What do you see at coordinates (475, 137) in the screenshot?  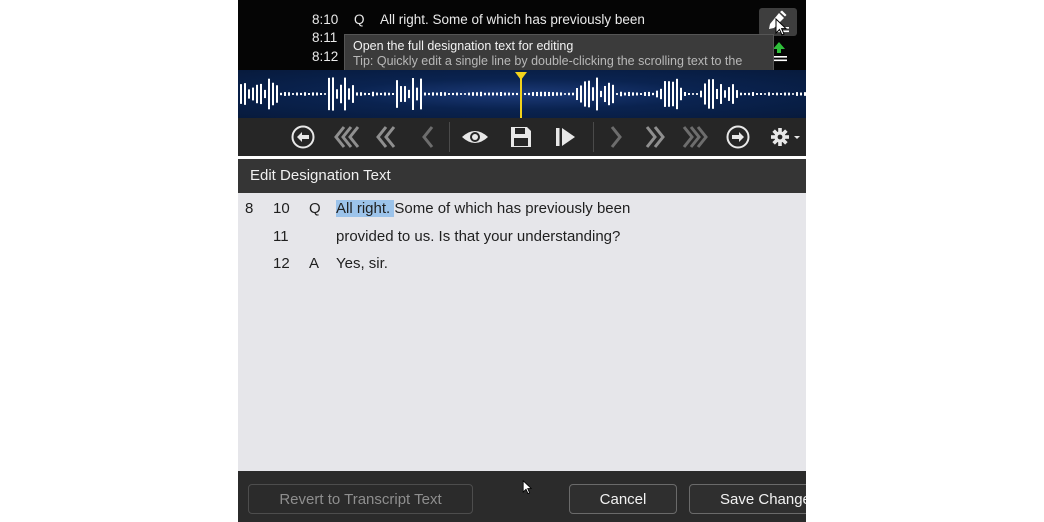 I see `preview-button` at bounding box center [475, 137].